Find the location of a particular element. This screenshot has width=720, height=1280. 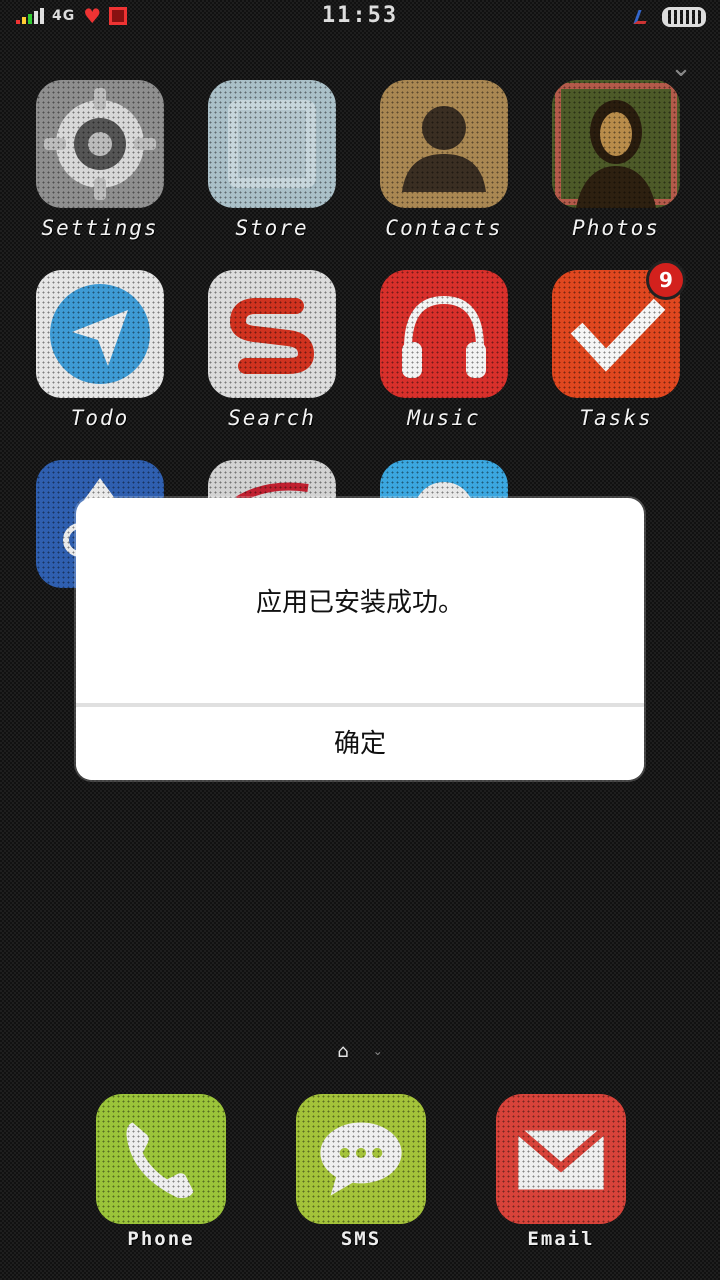

notification-badge: 9 is located at coordinates (666, 280).